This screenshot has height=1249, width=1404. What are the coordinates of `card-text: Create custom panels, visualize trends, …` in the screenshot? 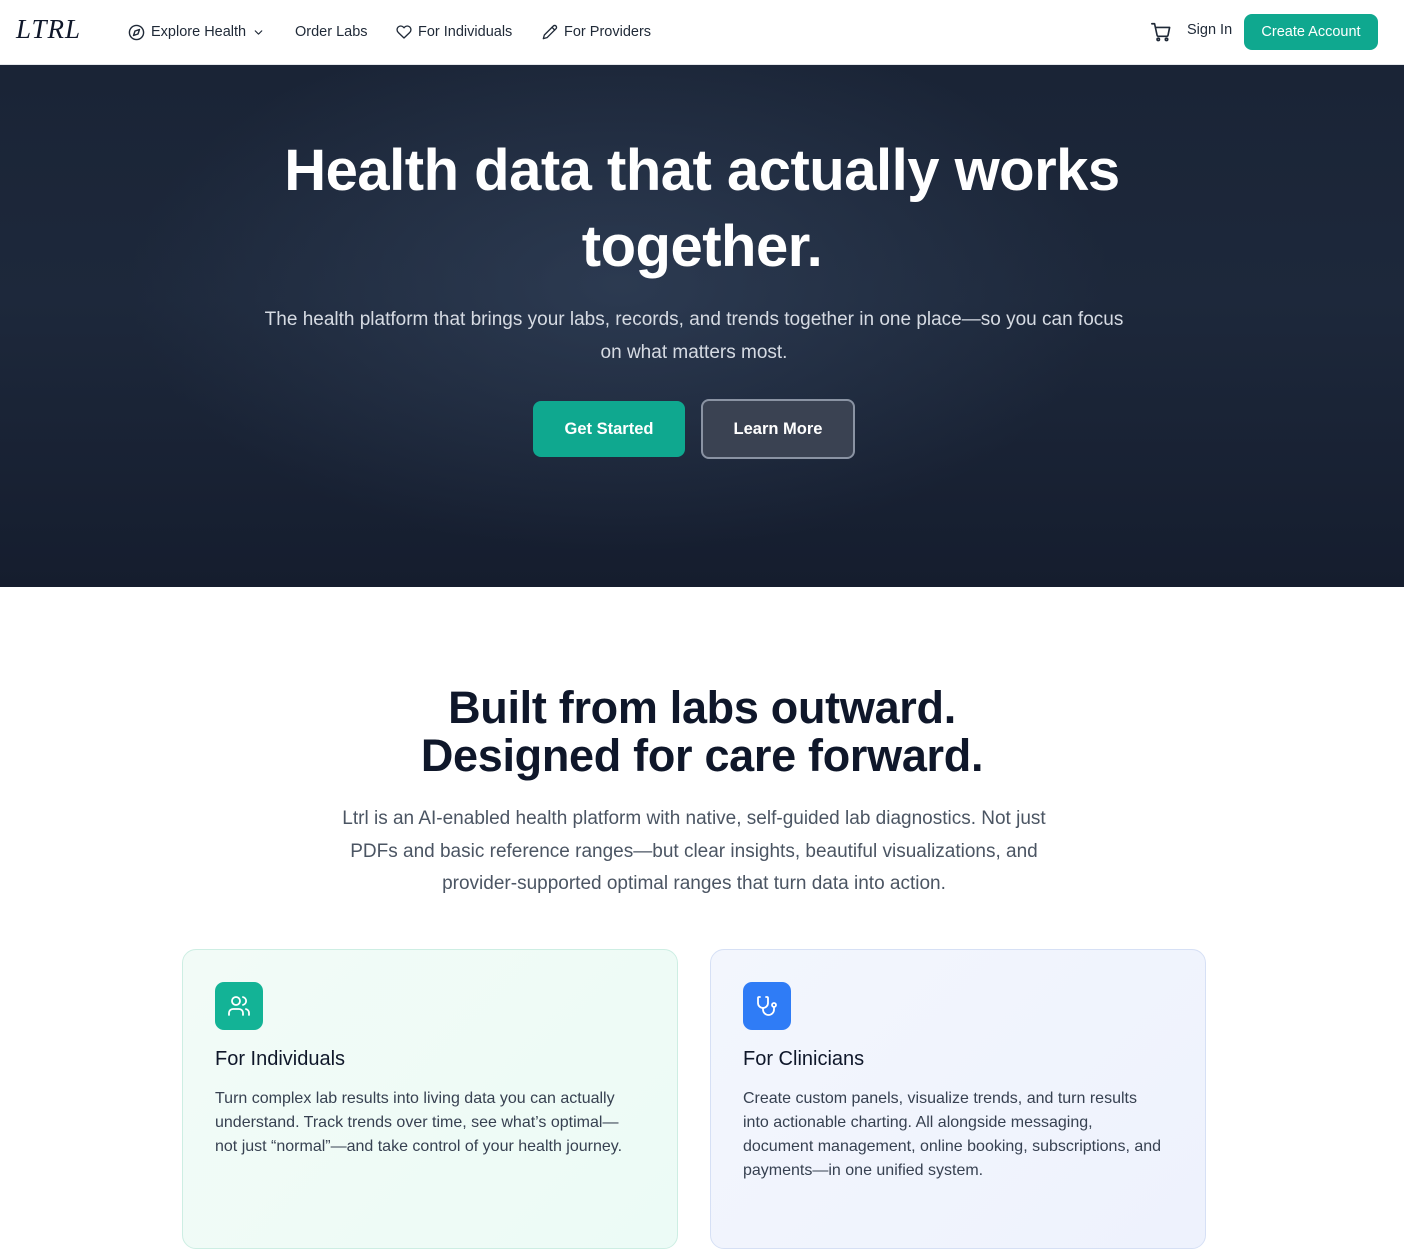 It's located at (959, 1135).